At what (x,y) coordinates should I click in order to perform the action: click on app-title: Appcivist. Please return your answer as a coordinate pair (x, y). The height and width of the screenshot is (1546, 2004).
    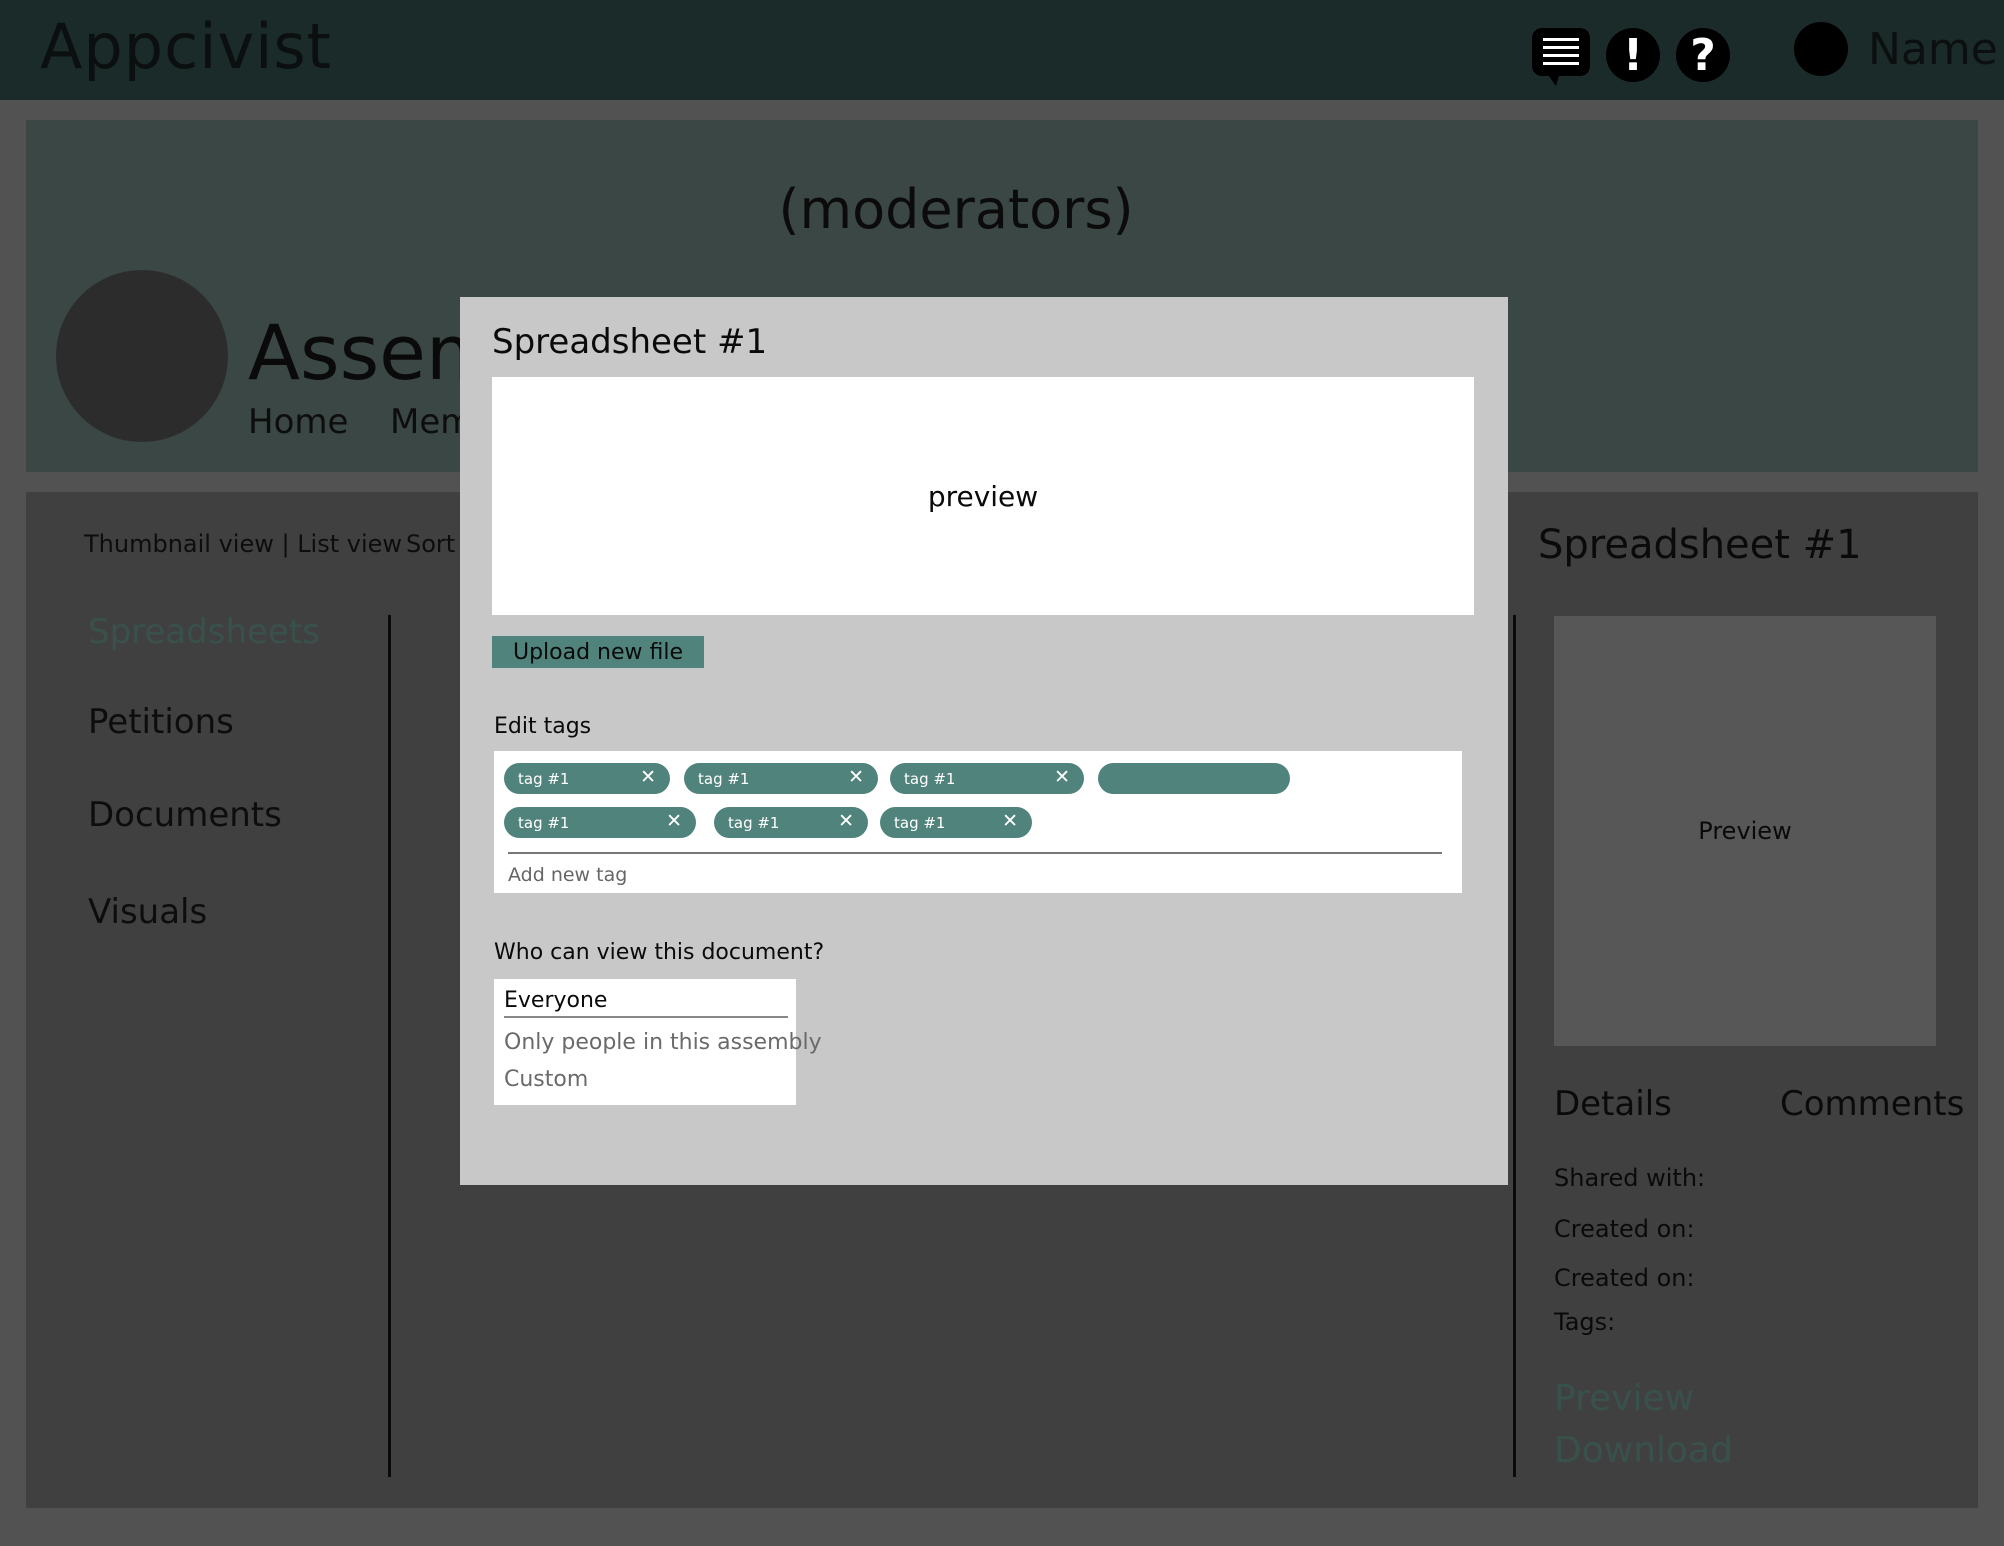
    Looking at the image, I should click on (186, 46).